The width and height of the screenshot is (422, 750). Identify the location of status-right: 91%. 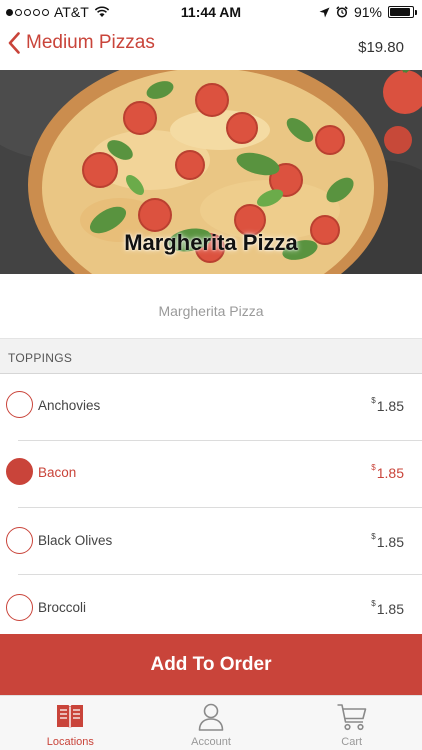
(368, 12).